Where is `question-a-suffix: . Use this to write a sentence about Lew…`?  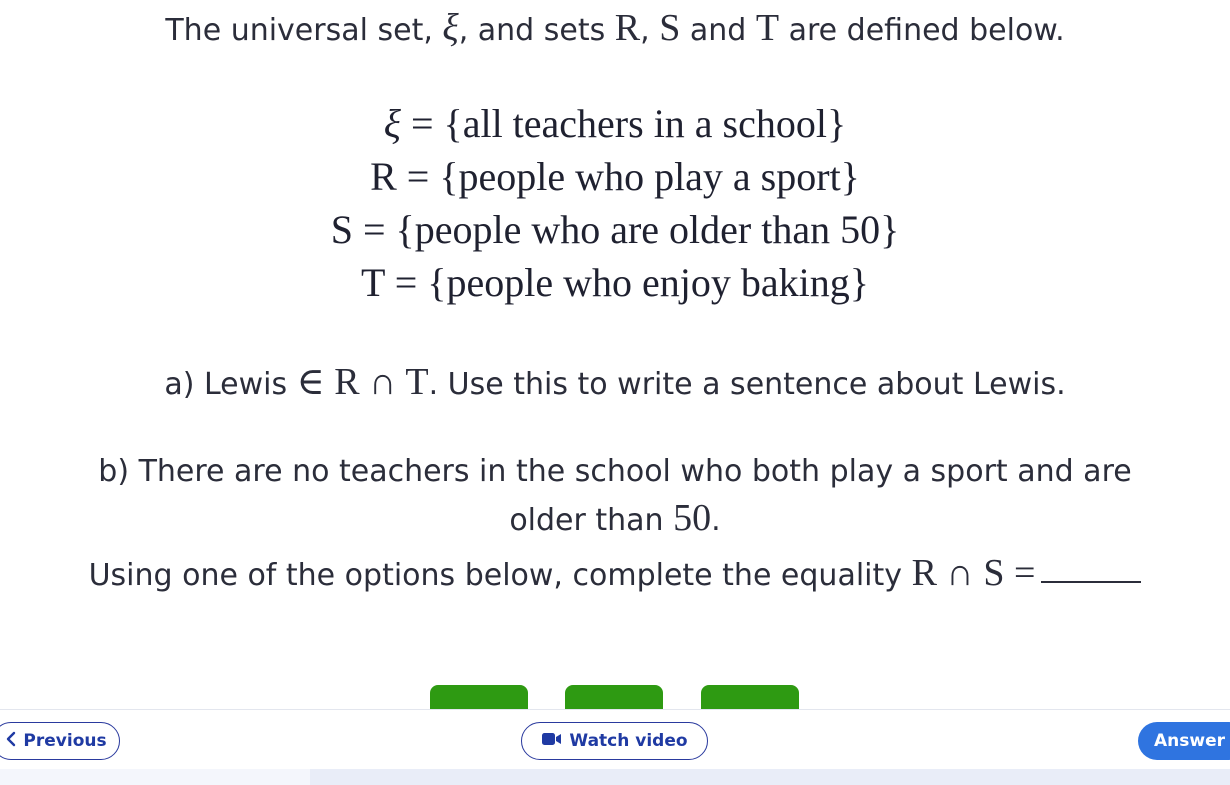 question-a-suffix: . Use this to write a sentence about Lew… is located at coordinates (747, 384).